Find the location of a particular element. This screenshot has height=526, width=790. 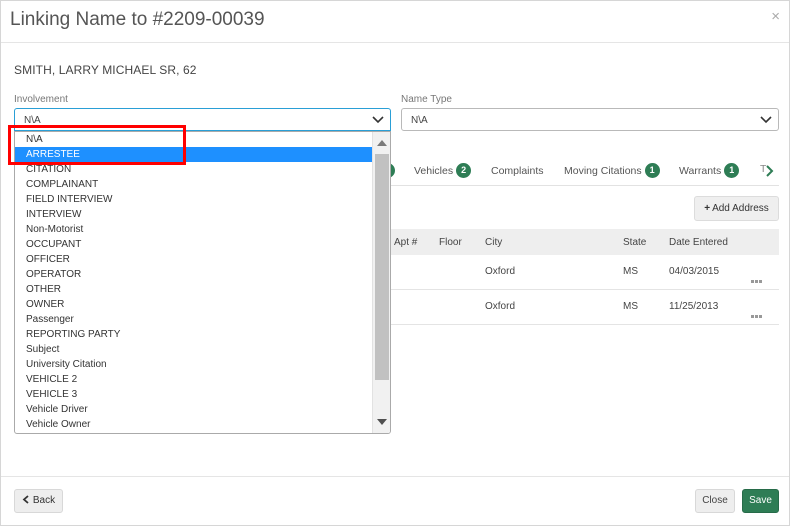

dropdown-option: REPORTING PARTY is located at coordinates (193, 334).